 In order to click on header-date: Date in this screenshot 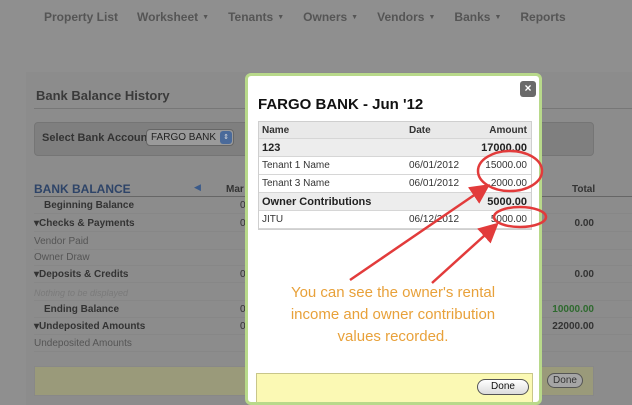, I will do `click(420, 130)`.